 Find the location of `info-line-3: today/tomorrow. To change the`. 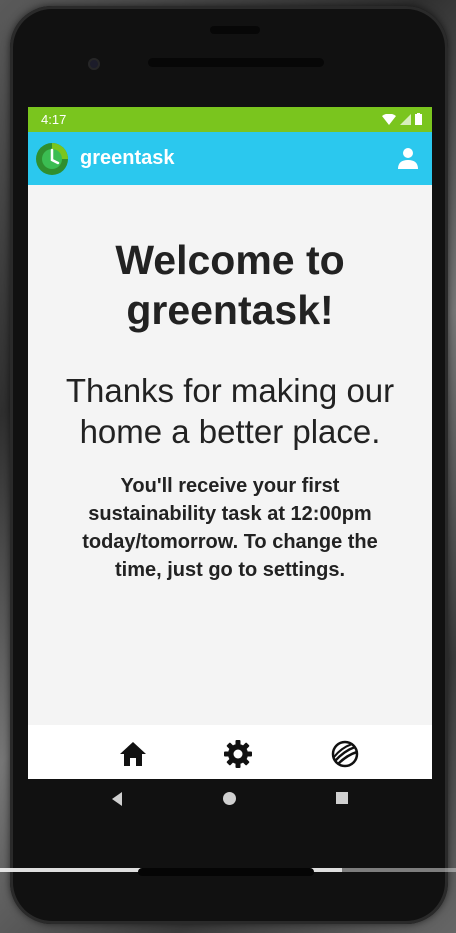

info-line-3: today/tomorrow. To change the is located at coordinates (230, 542).